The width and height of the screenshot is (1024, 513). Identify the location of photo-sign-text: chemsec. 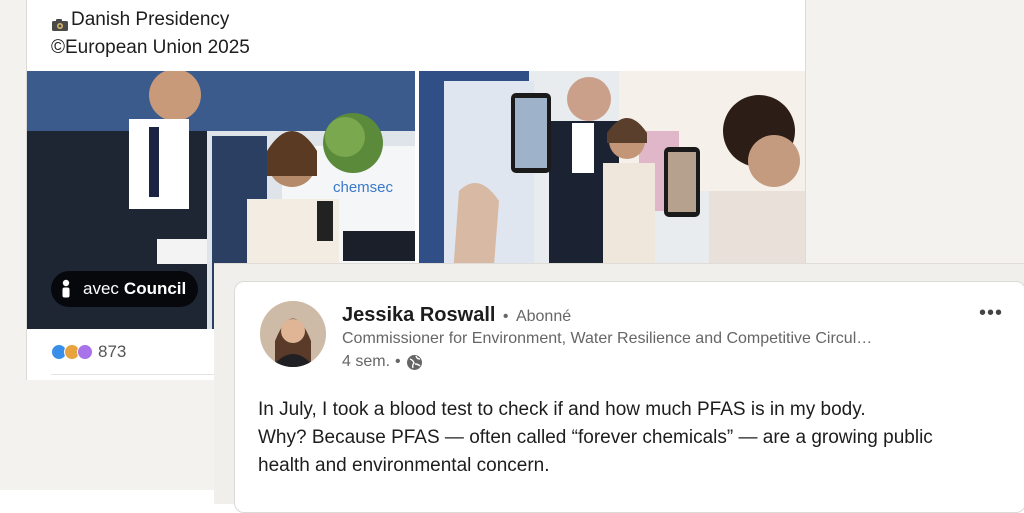
(363, 187).